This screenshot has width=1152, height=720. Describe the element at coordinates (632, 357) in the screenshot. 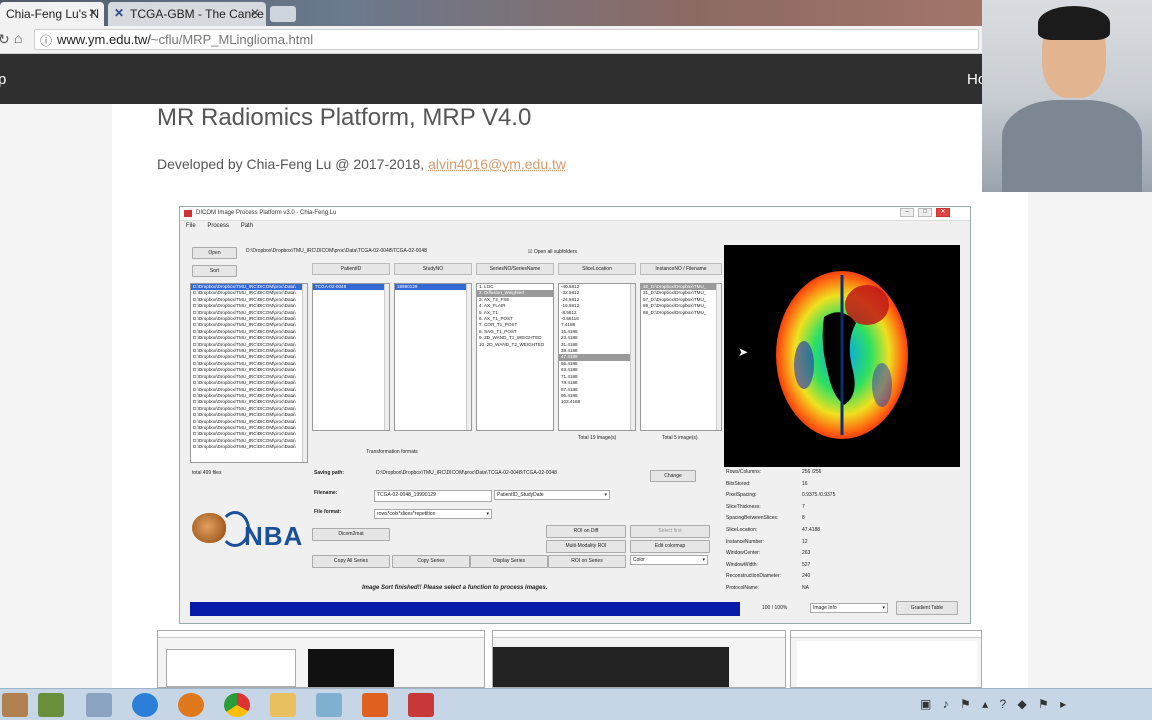

I see `slice-scrollbar` at that location.